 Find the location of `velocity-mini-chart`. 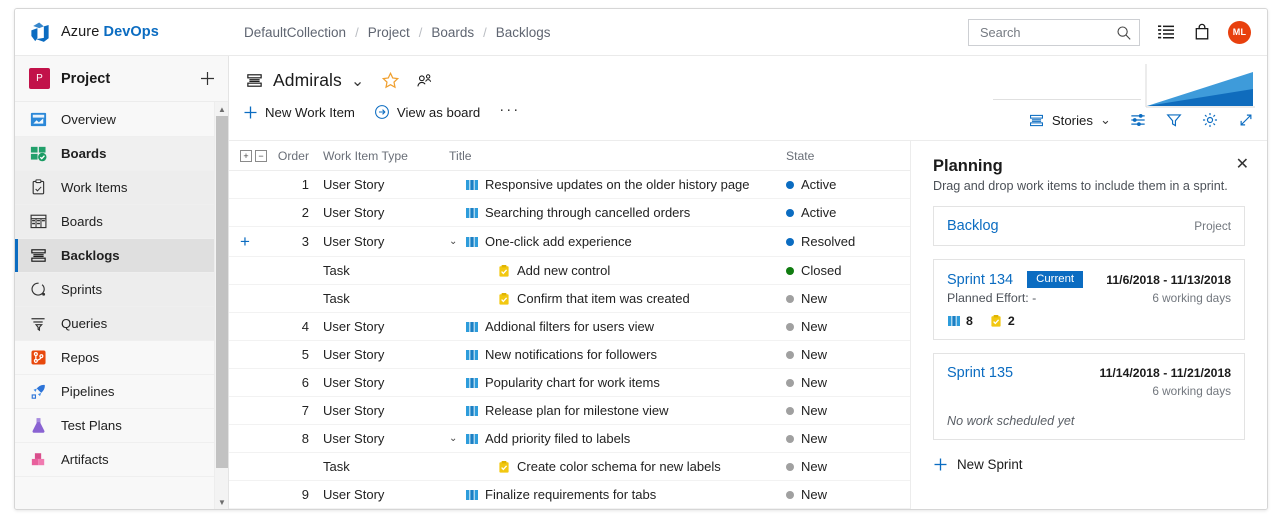

velocity-mini-chart is located at coordinates (1124, 82).